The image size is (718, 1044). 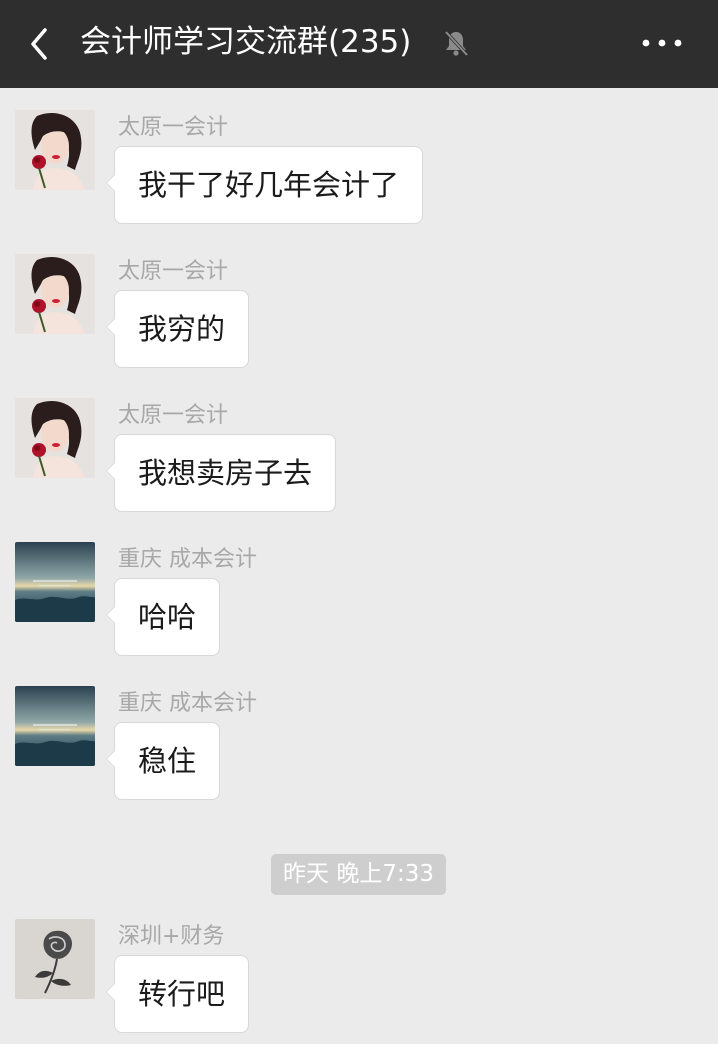 What do you see at coordinates (246, 42) in the screenshot?
I see `chat-title: 会计师学习交流群(235)` at bounding box center [246, 42].